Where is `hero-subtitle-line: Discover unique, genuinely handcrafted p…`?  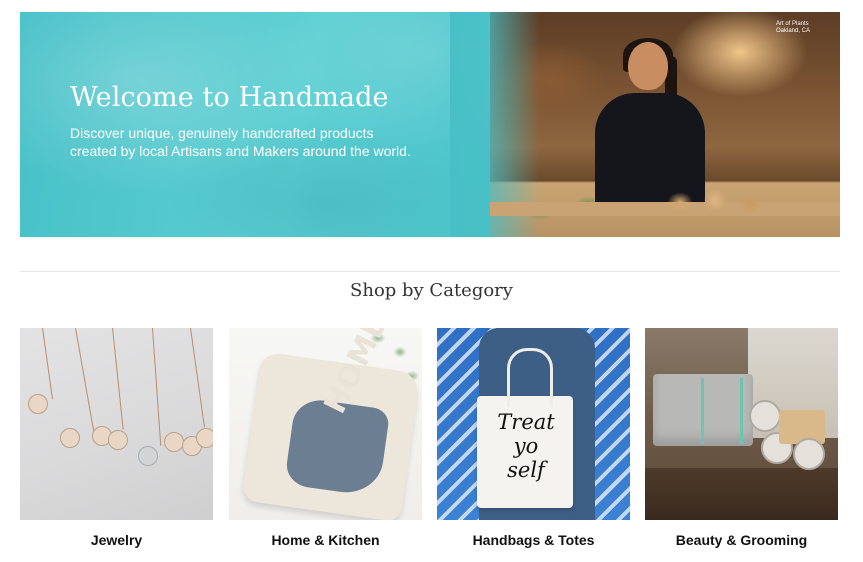
hero-subtitle-line: Discover unique, genuinely handcrafted p… is located at coordinates (222, 133).